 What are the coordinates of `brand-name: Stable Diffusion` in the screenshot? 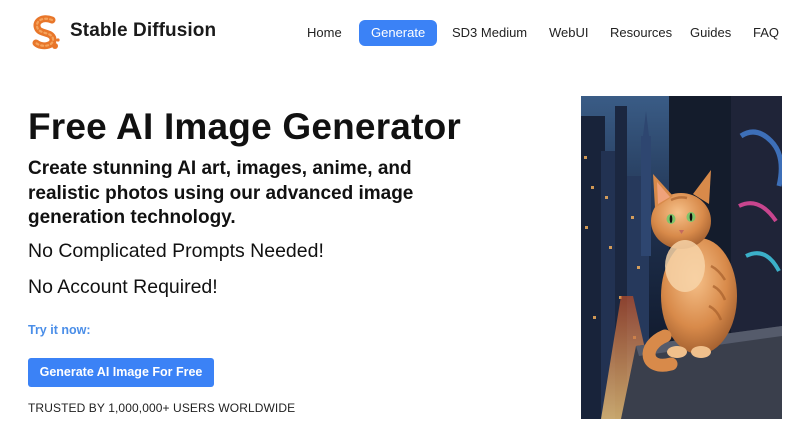 It's located at (143, 31).